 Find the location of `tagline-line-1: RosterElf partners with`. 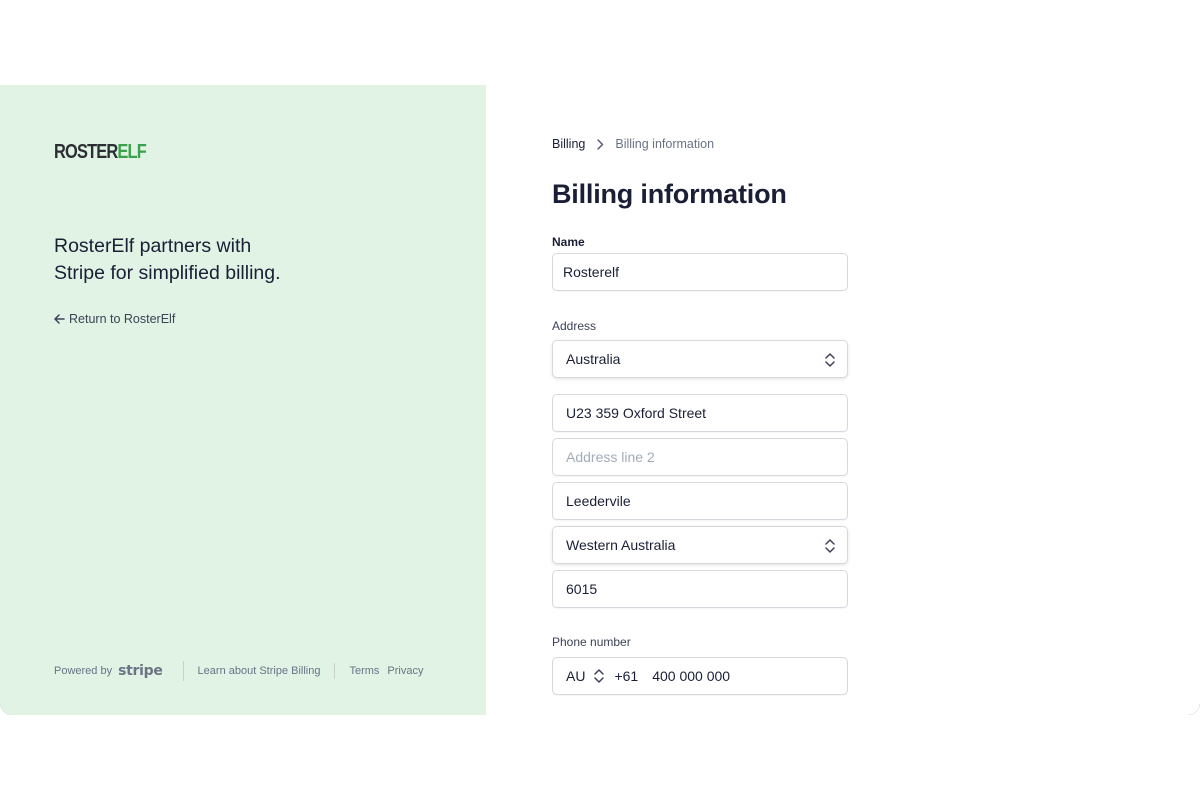

tagline-line-1: RosterElf partners with is located at coordinates (153, 246).